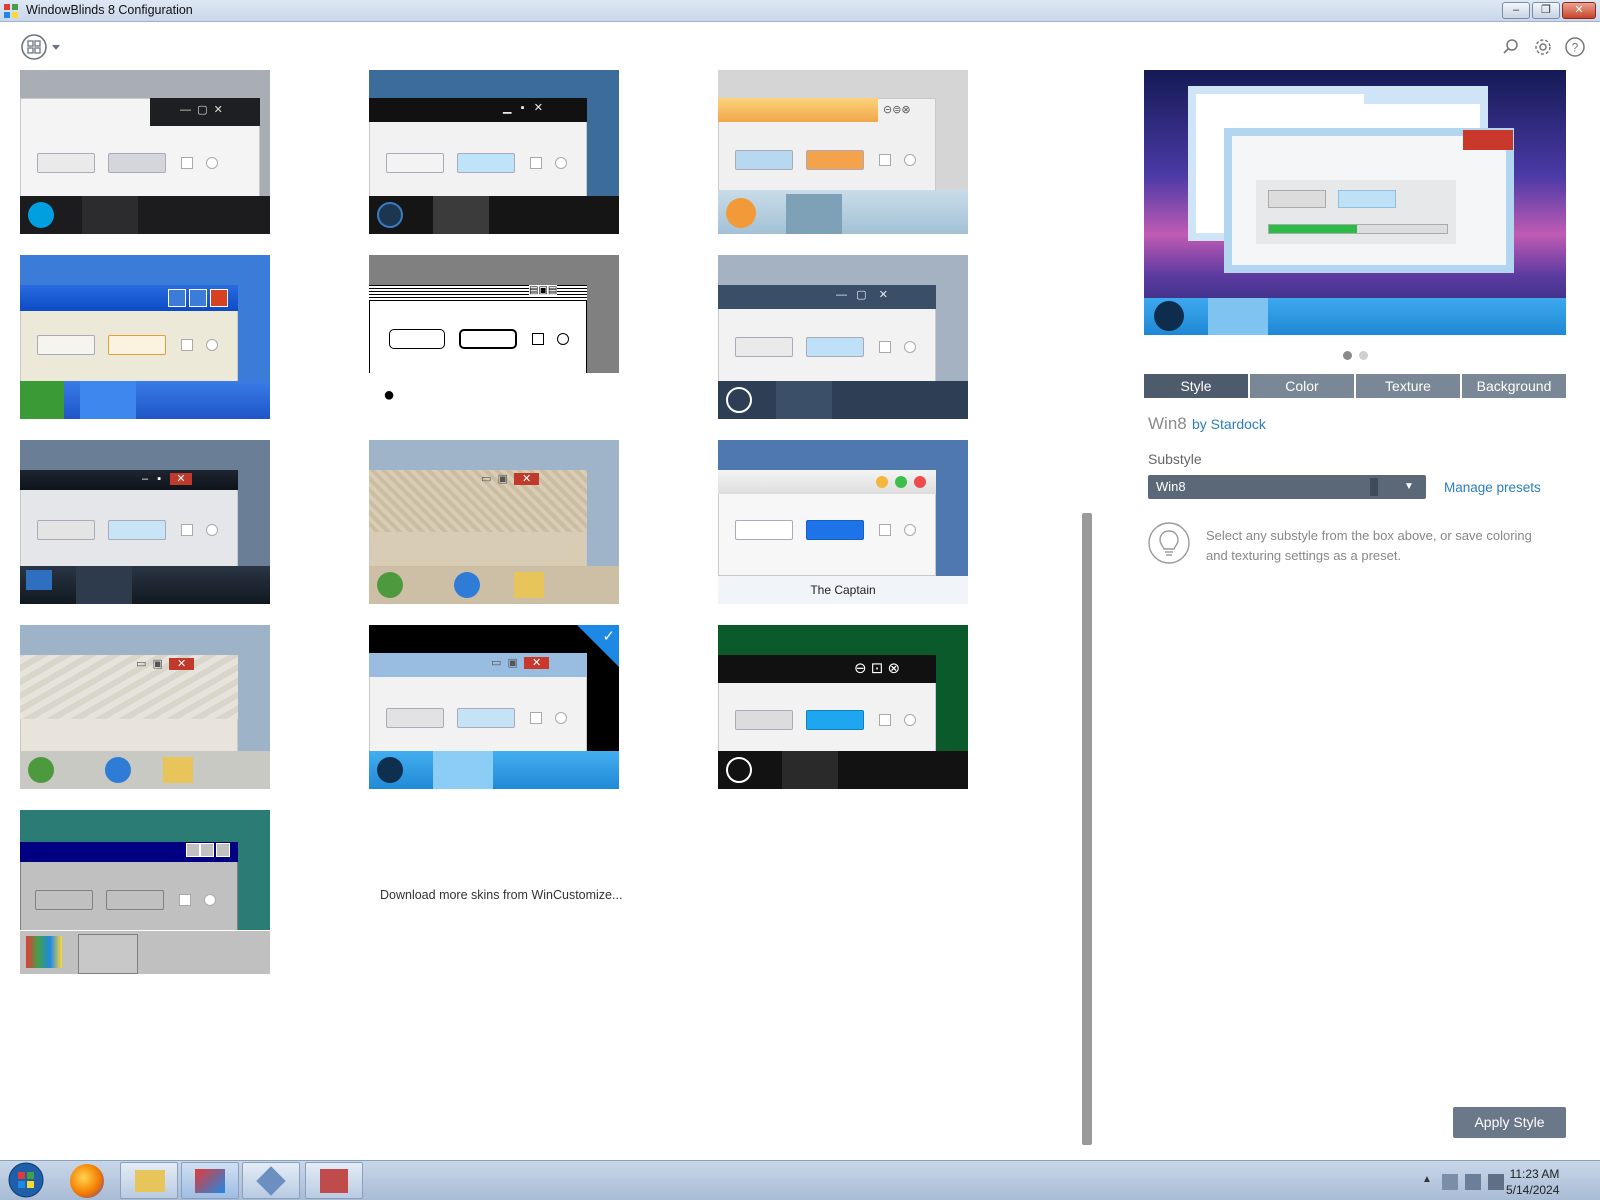  I want to click on taskbar-app, so click(334, 1180).